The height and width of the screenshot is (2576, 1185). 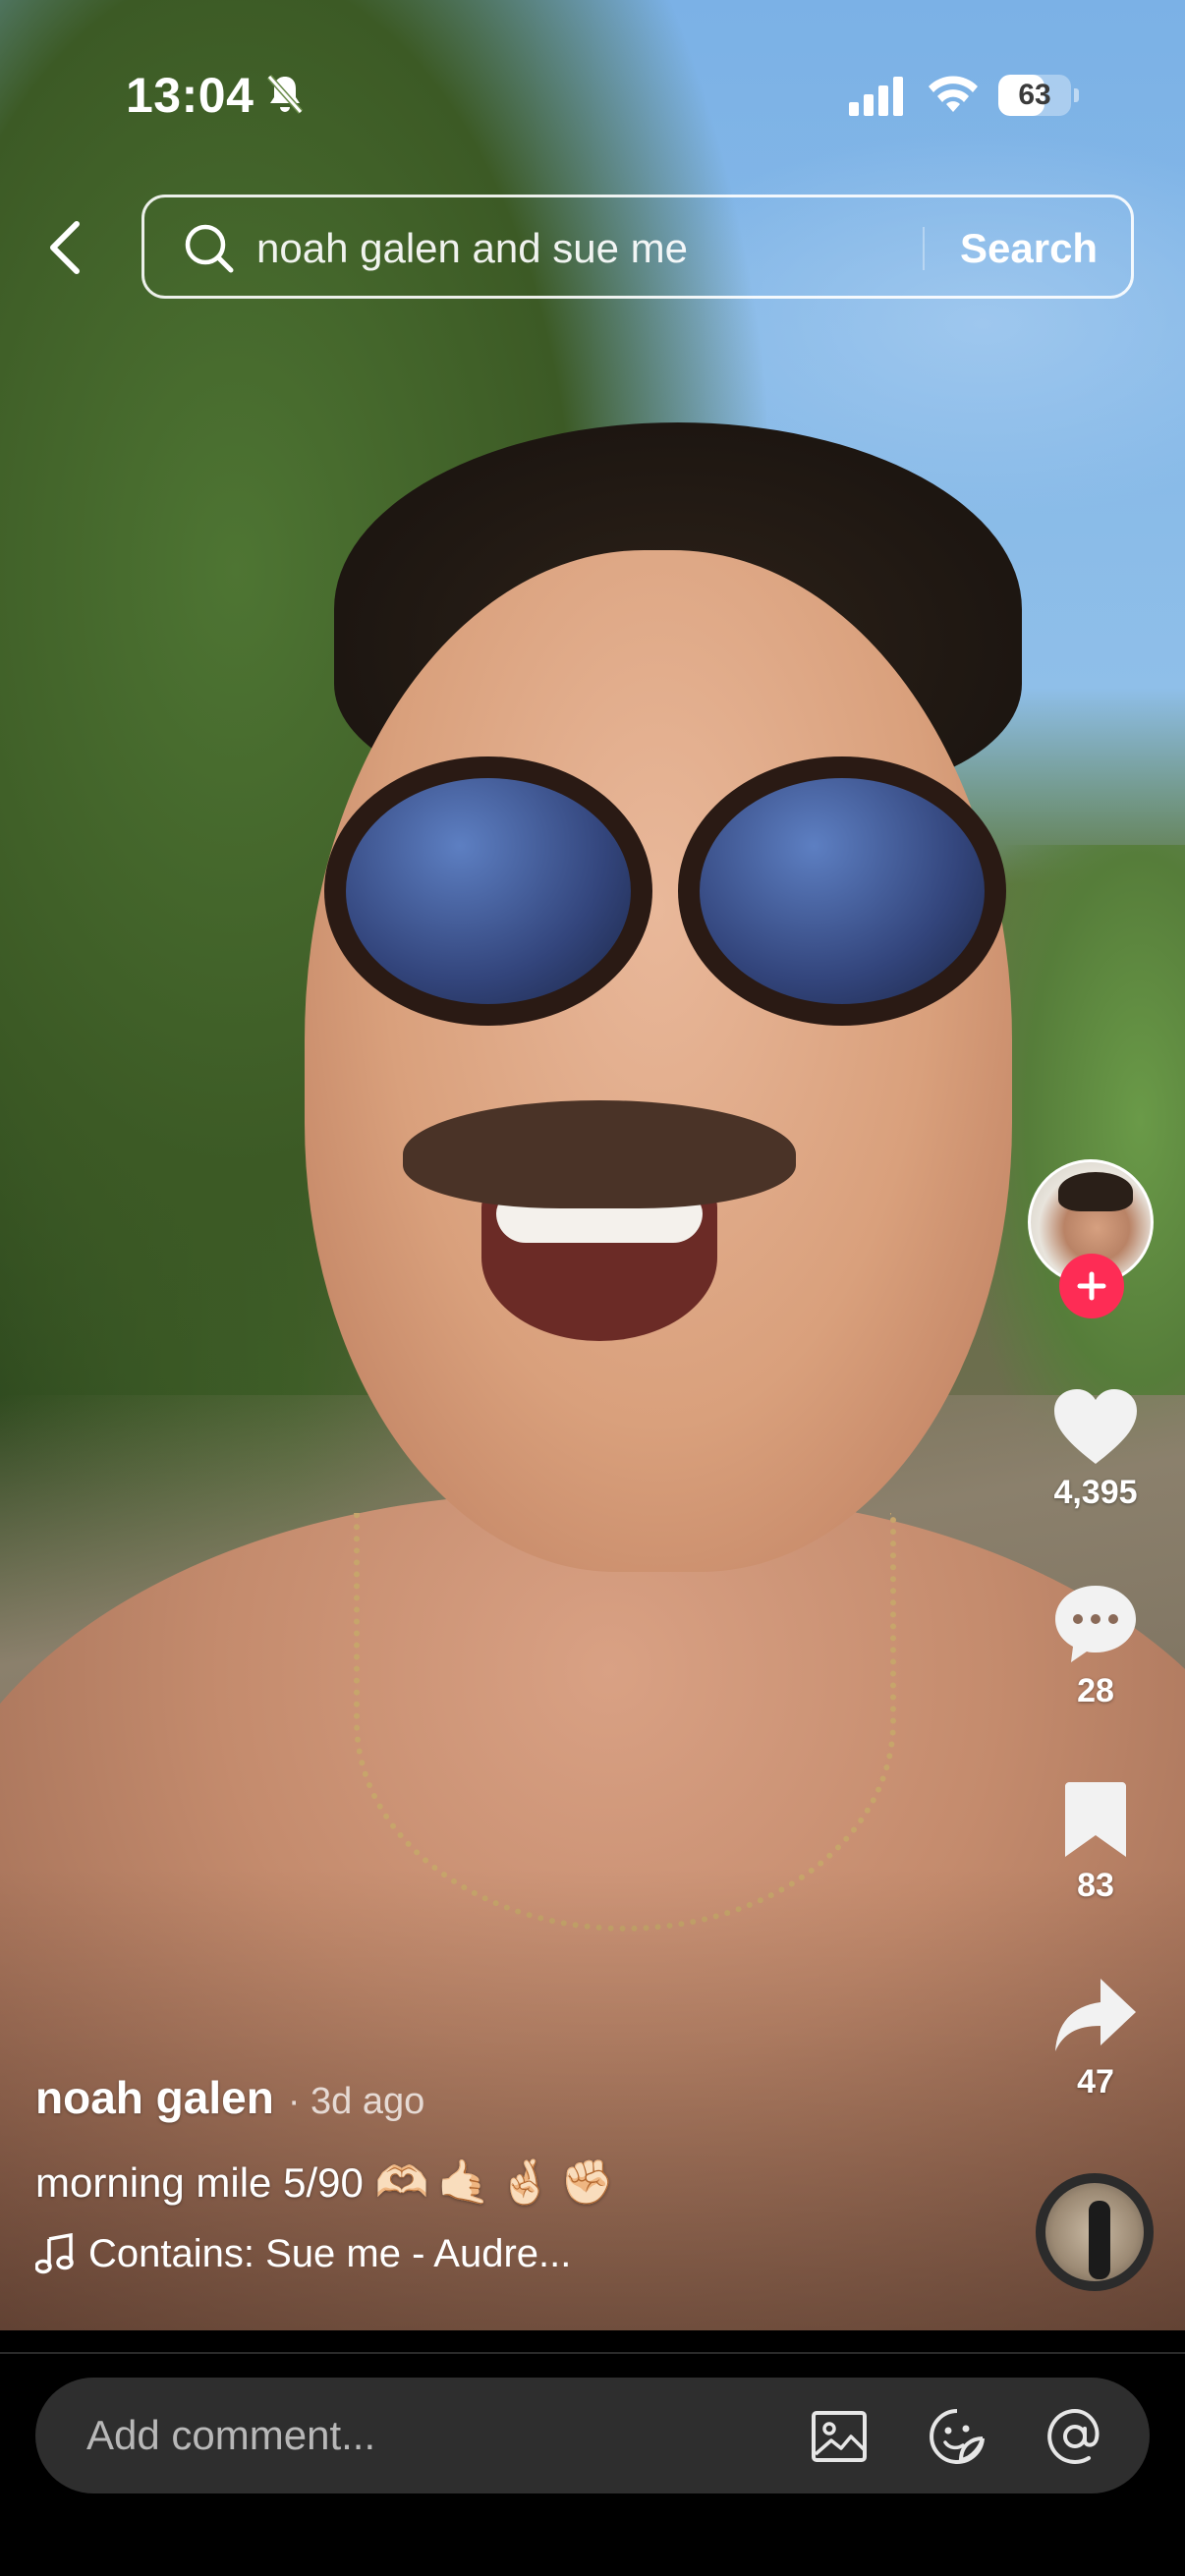 I want to click on author-row: noah galen · 3d ago, so click(x=507, y=2105).